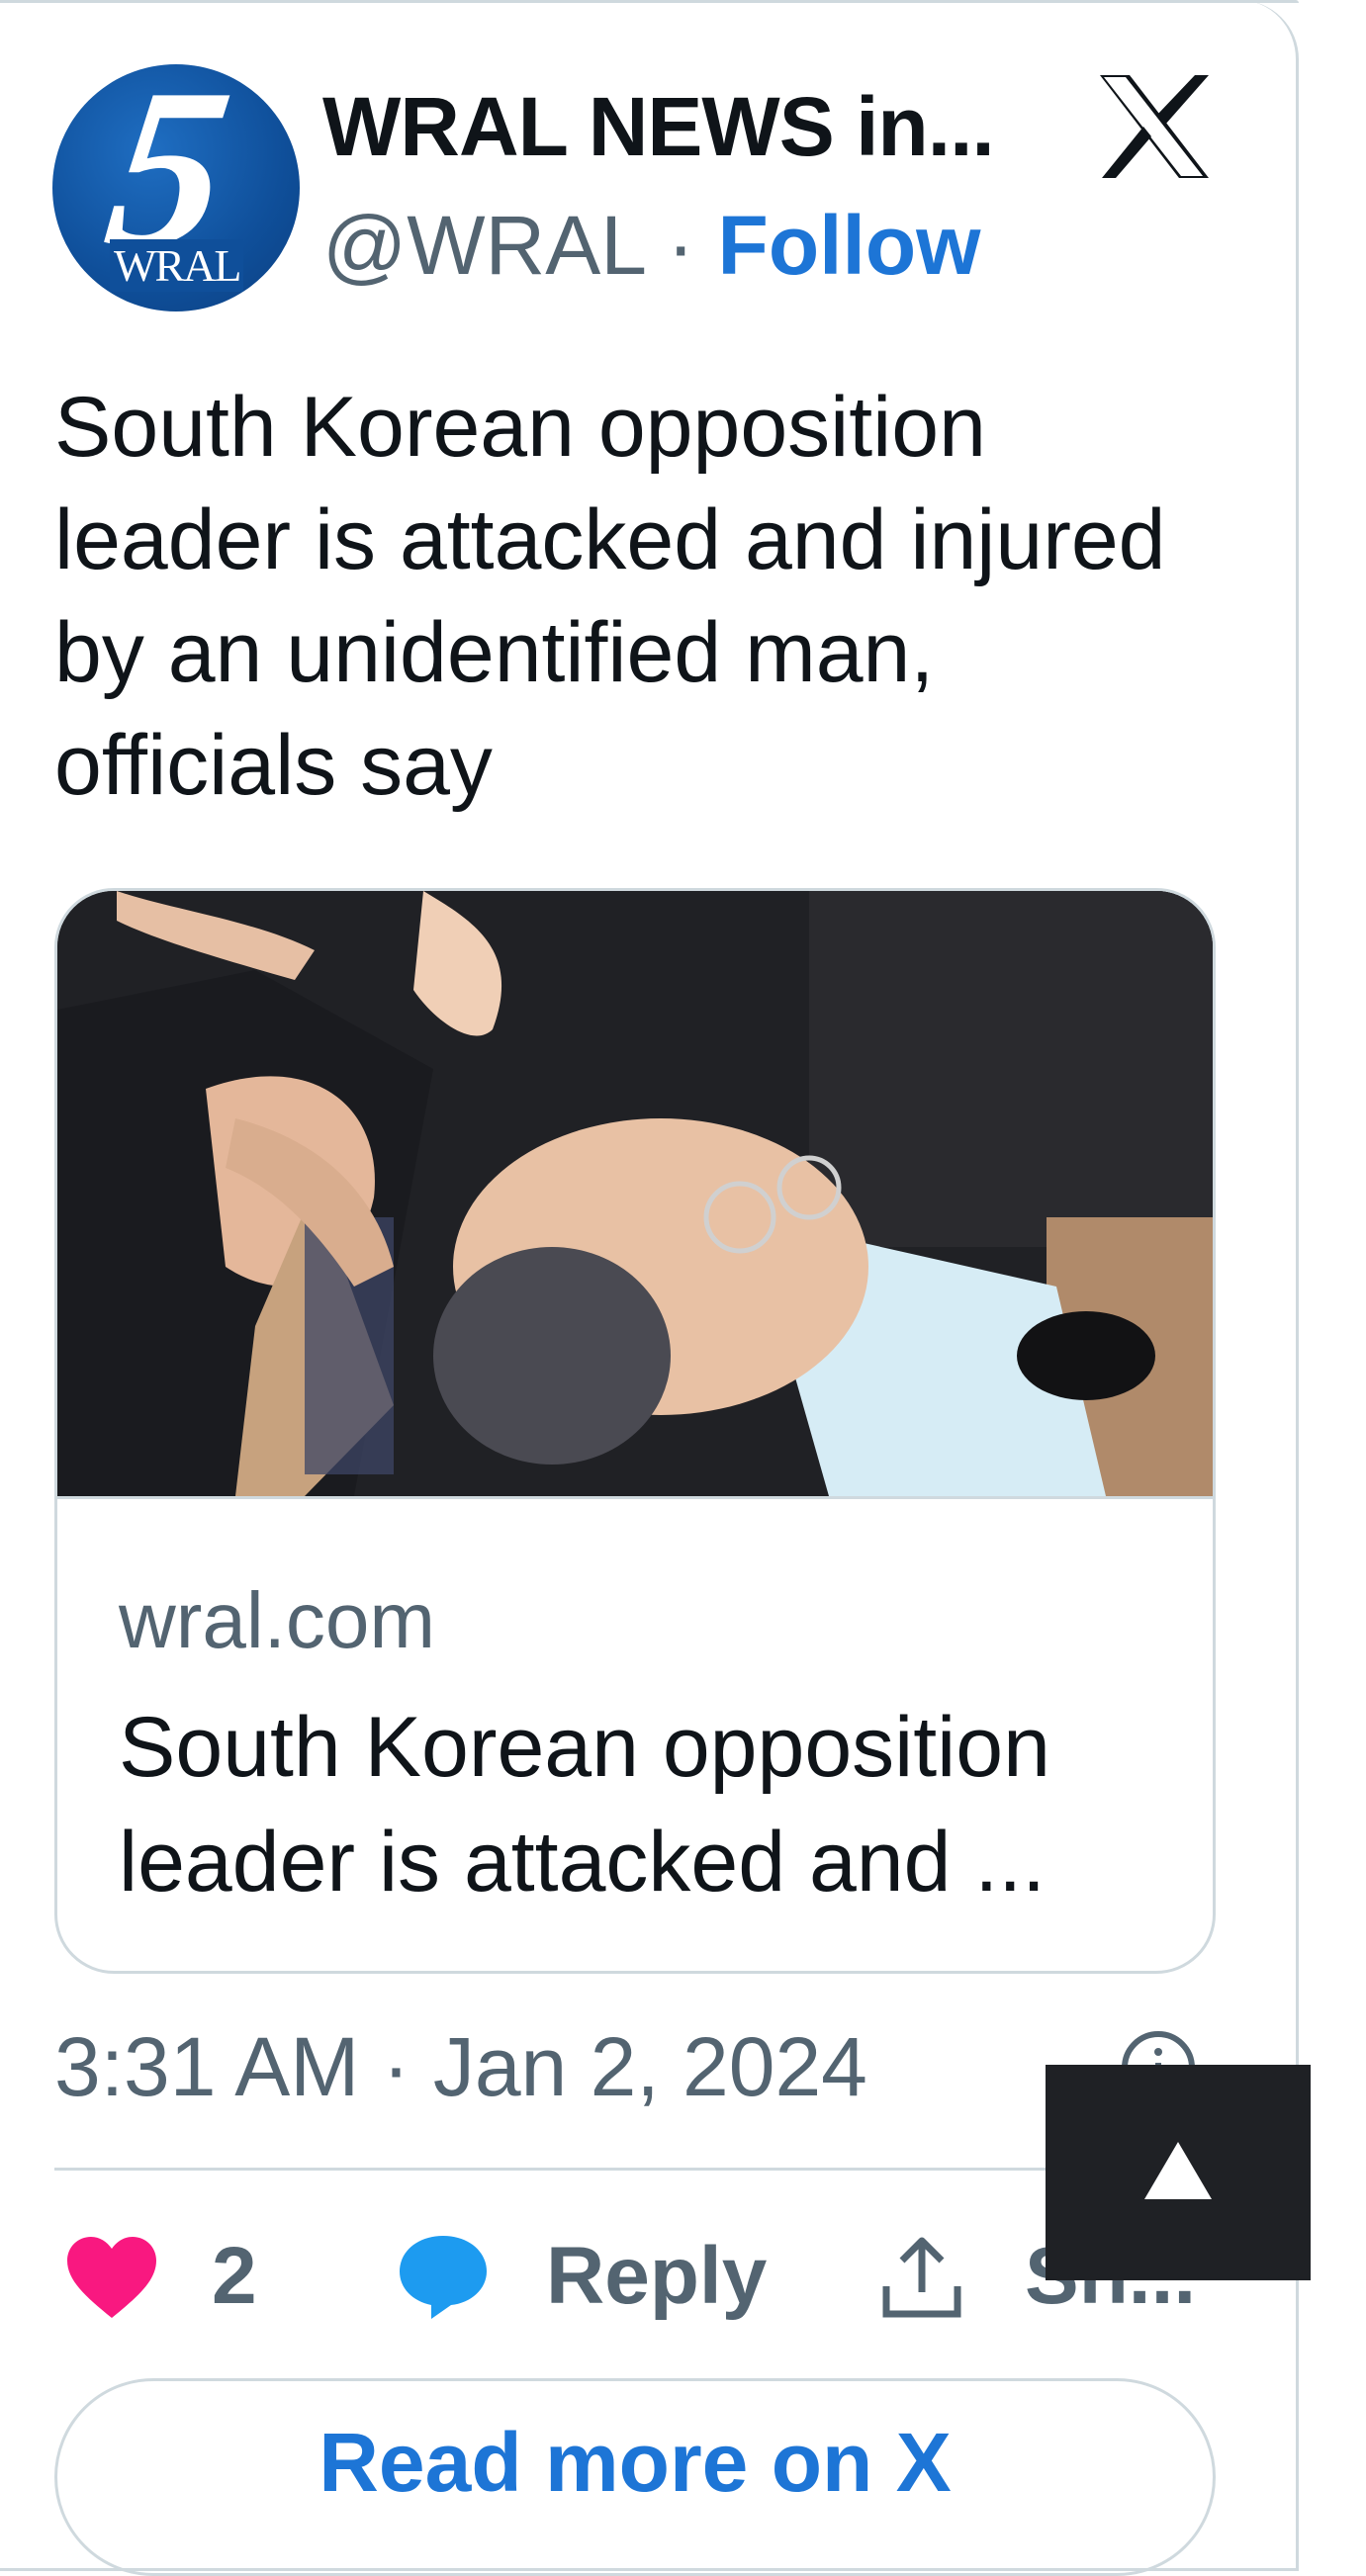 The height and width of the screenshot is (2576, 1366). What do you see at coordinates (1154, 126) in the screenshot?
I see `x-logo-icon` at bounding box center [1154, 126].